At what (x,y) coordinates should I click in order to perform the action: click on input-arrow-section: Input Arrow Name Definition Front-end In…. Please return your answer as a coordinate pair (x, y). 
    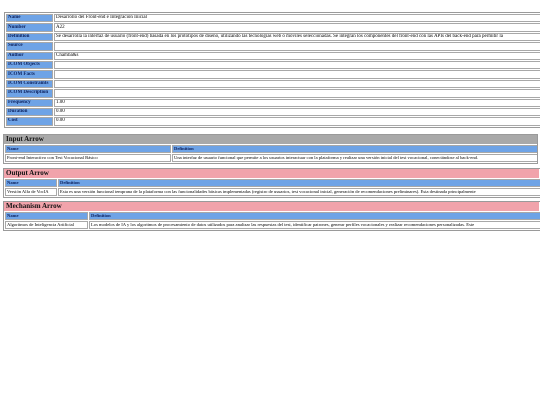
    Looking at the image, I should click on (270, 149).